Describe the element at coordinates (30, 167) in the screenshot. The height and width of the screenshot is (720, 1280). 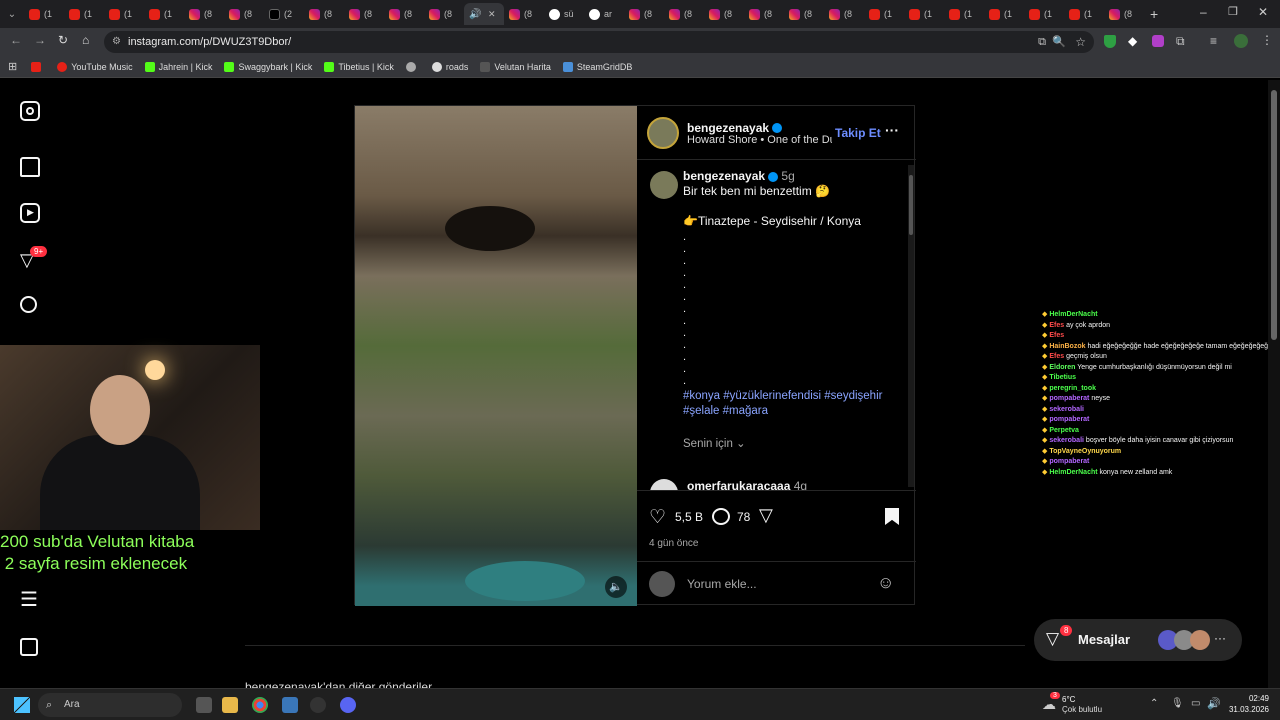
I see `home-icon` at that location.